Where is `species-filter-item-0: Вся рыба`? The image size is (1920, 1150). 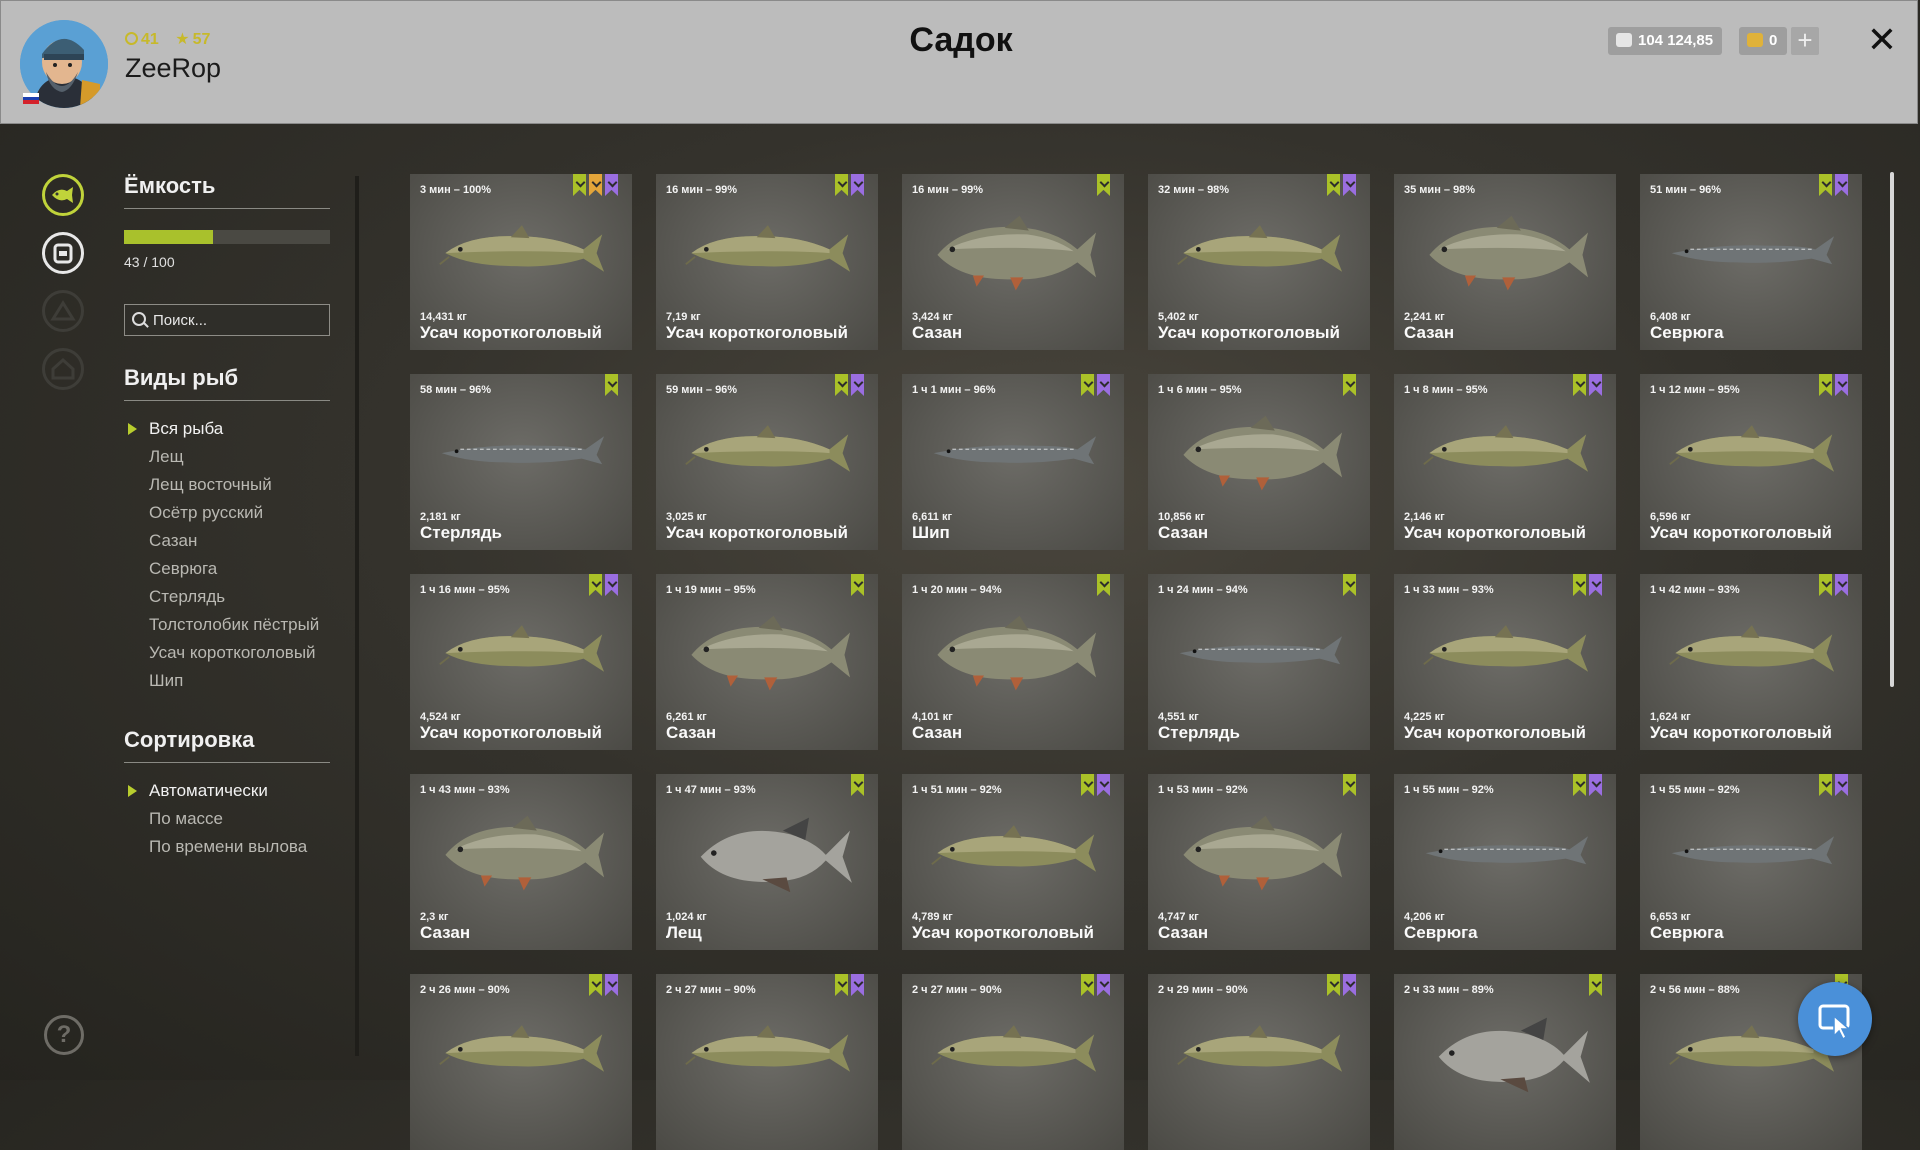 species-filter-item-0: Вся рыба is located at coordinates (227, 429).